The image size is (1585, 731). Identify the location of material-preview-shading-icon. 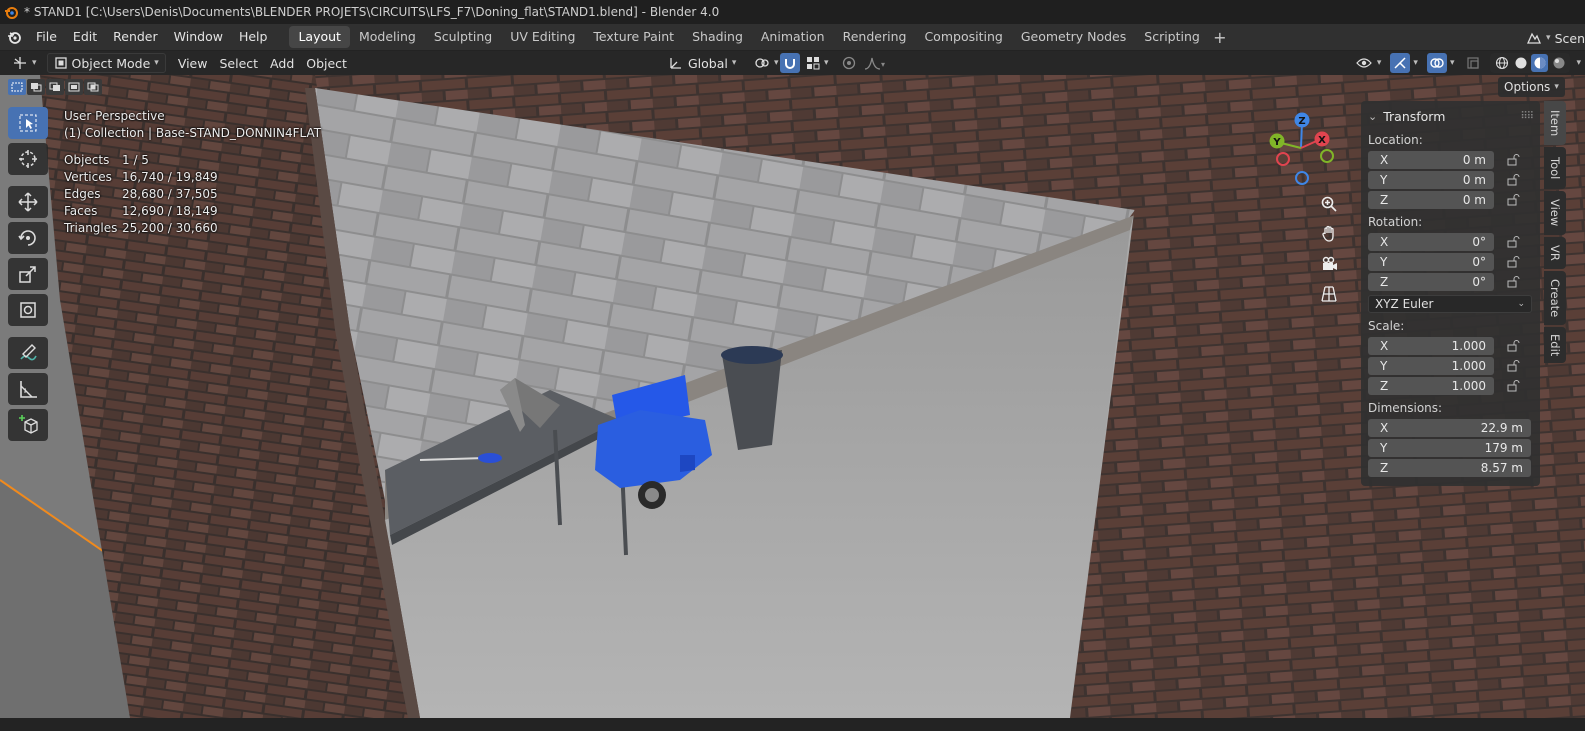
(1540, 63).